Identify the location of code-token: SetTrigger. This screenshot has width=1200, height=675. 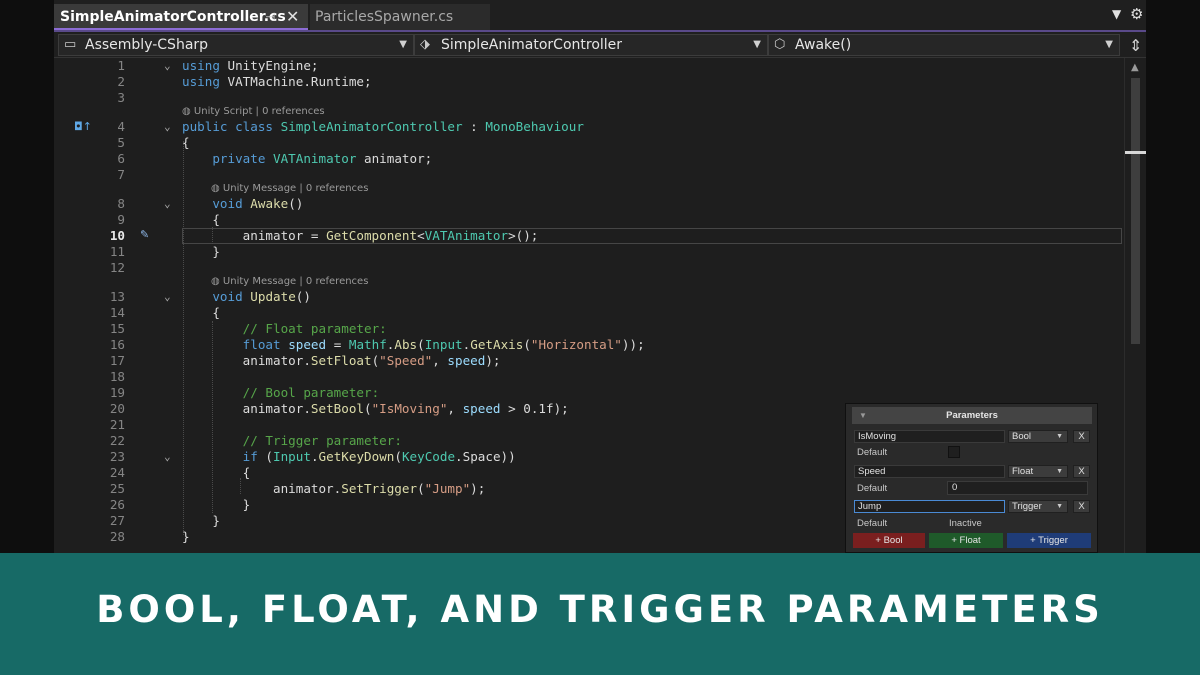
(379, 488).